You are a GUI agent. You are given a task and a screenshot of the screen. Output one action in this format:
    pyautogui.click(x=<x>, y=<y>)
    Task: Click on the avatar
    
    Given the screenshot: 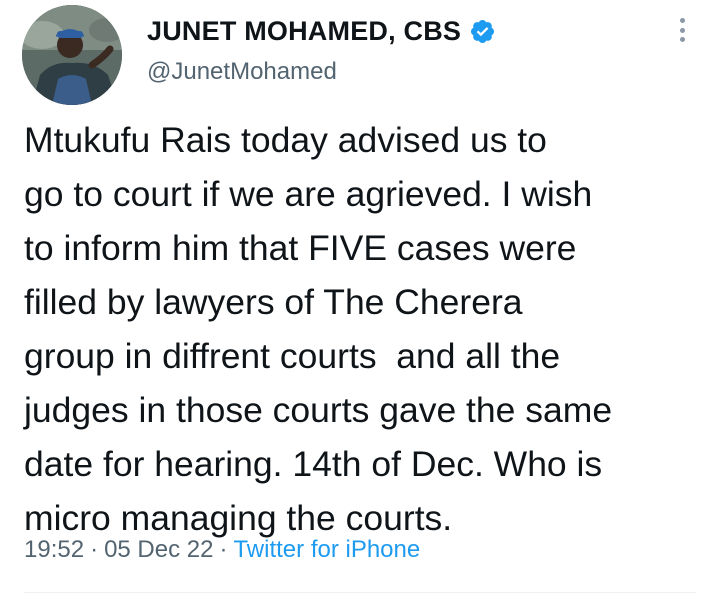 What is the action you would take?
    pyautogui.click(x=72, y=55)
    